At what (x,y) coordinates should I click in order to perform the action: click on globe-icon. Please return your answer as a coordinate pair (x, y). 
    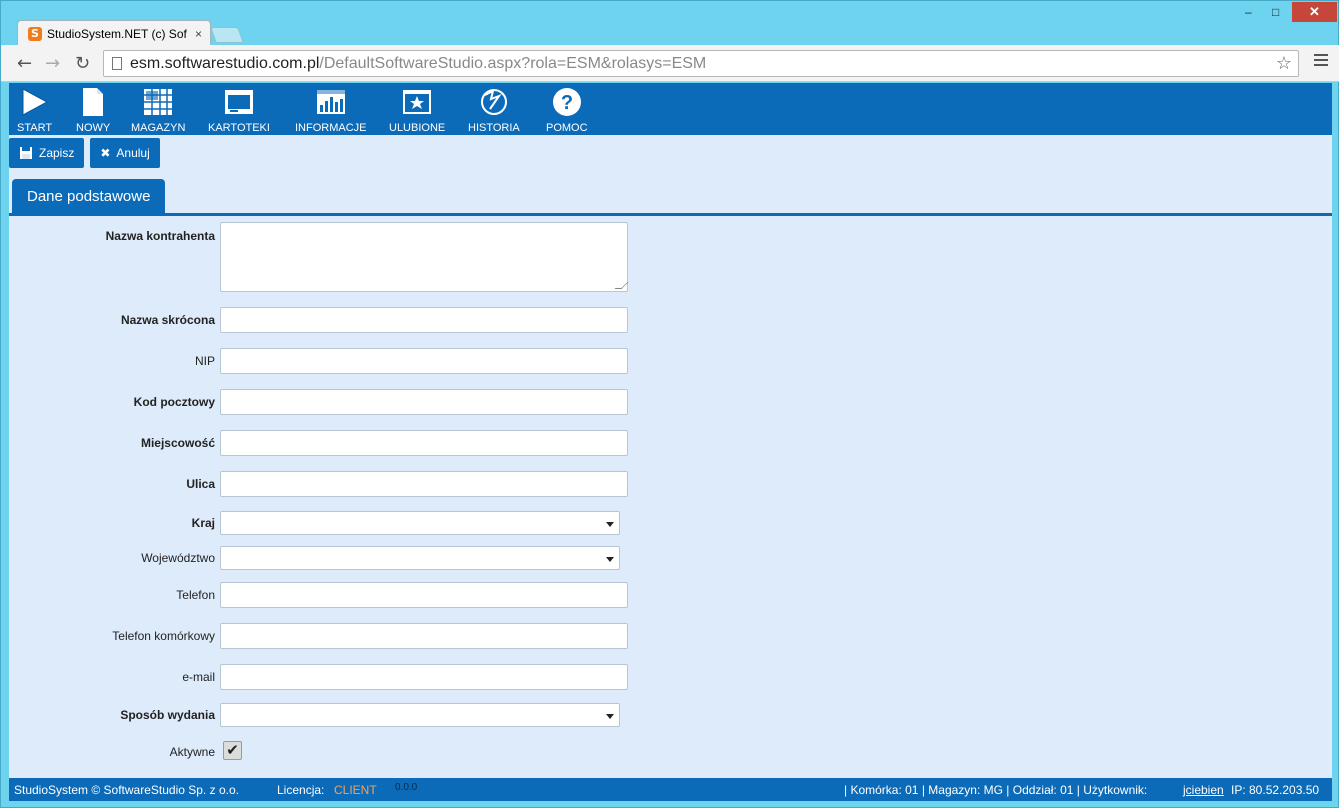
    Looking at the image, I should click on (493, 102).